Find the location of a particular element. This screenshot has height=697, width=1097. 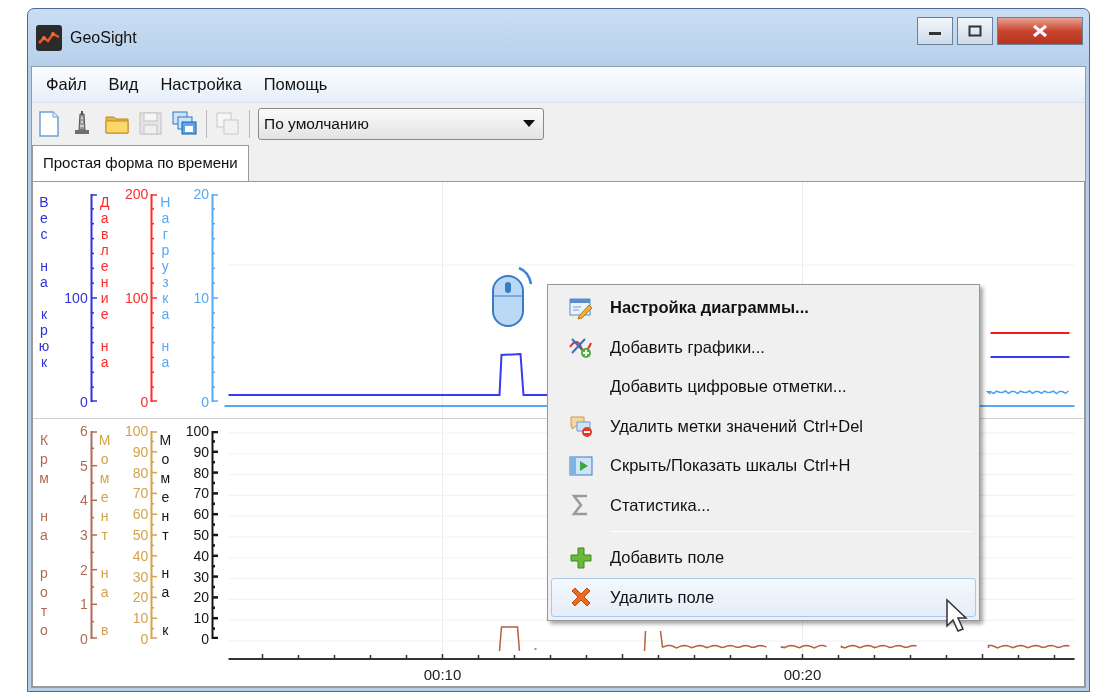

axis-tick-label: 2 is located at coordinates (83, 569).